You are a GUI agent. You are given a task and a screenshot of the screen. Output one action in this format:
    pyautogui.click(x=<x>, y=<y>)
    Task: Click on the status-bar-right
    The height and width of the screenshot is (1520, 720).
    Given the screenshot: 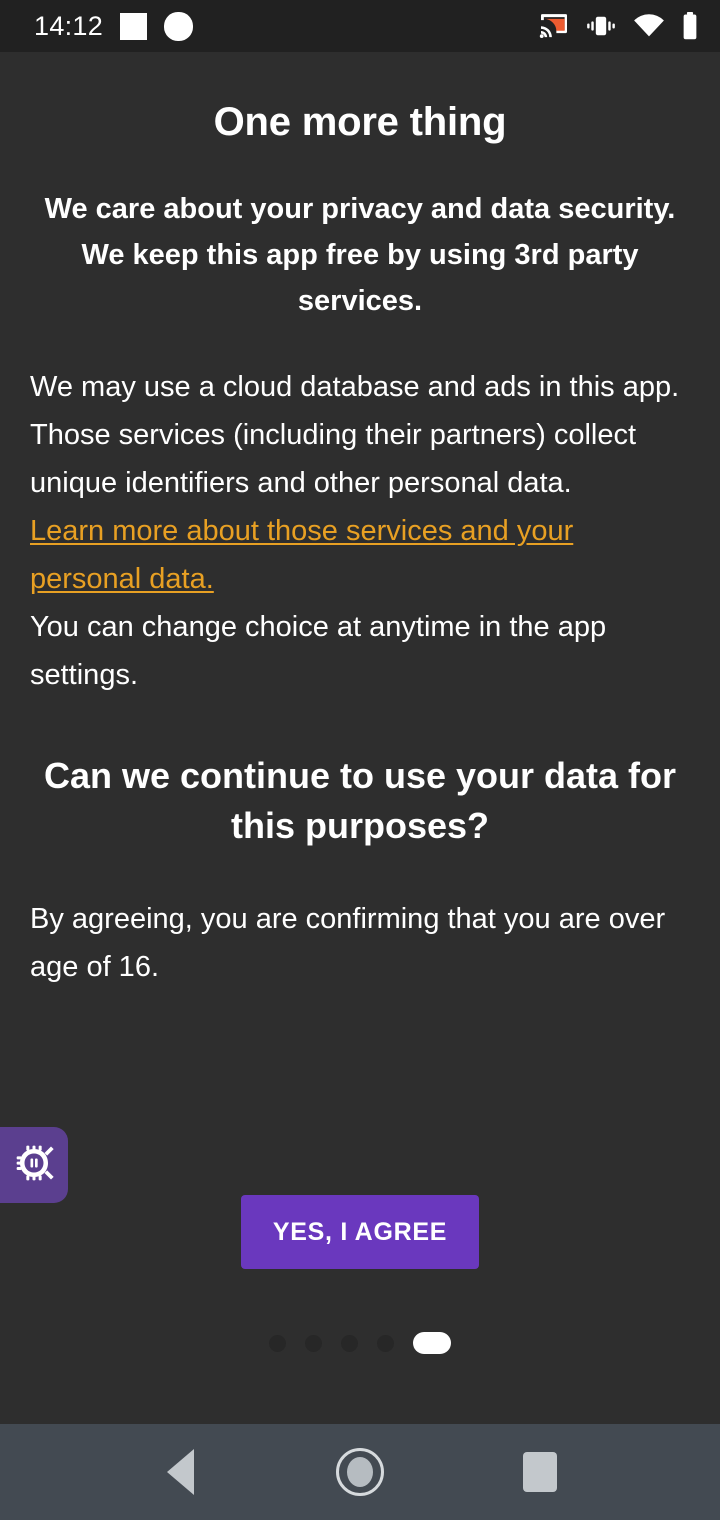 What is the action you would take?
    pyautogui.click(x=618, y=26)
    